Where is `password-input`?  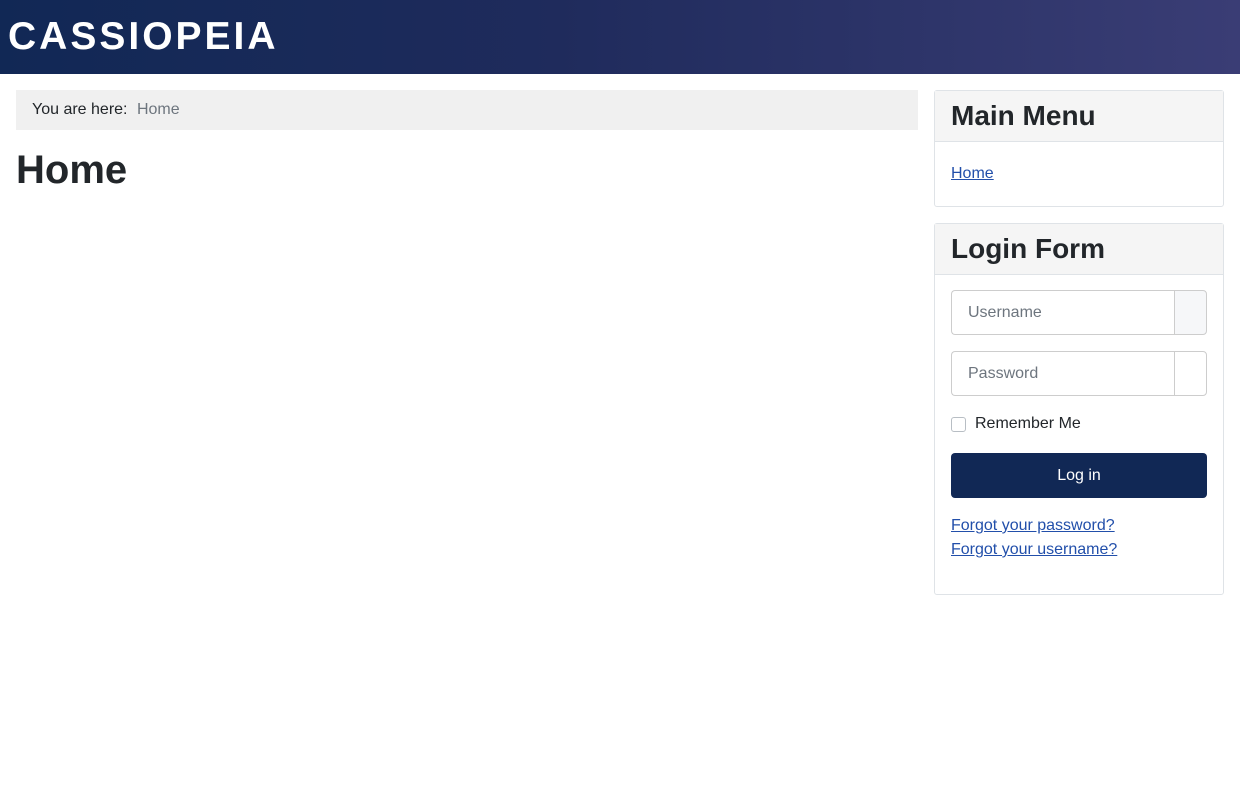
password-input is located at coordinates (1062, 373).